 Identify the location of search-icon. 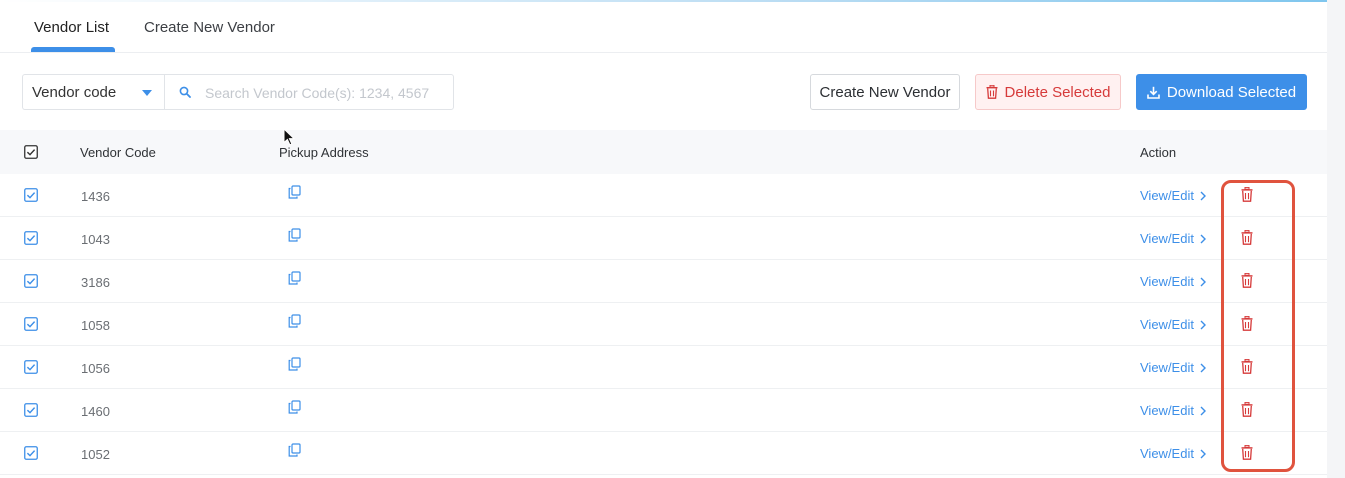
(185, 92).